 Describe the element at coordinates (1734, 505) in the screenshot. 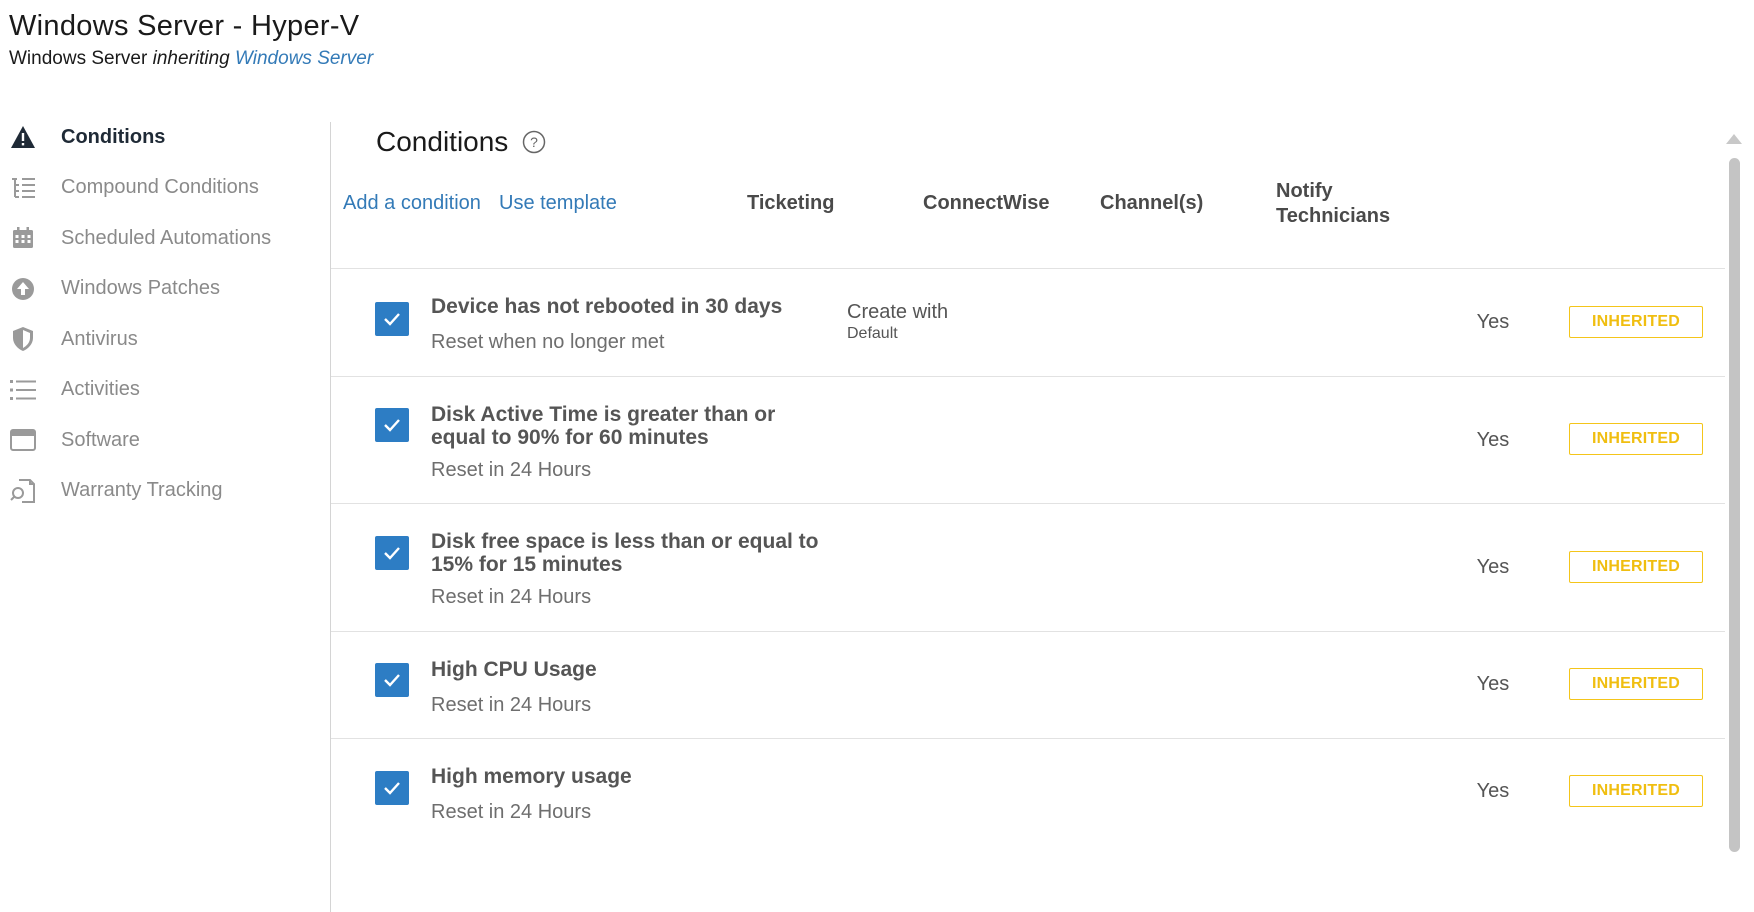

I see `scrollbar-thumb` at that location.